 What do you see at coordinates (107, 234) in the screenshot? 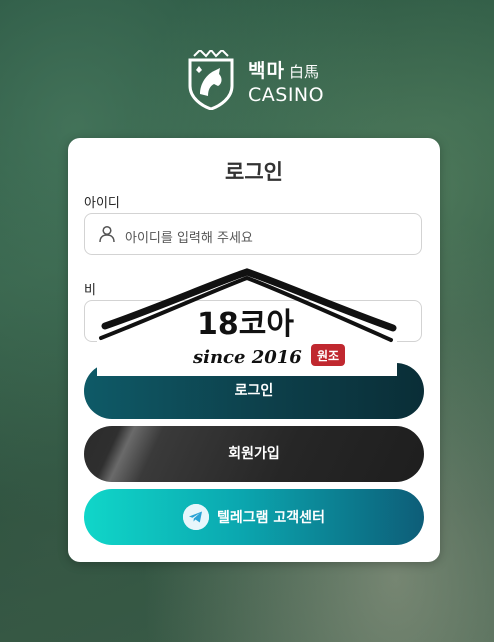
I see `user-icon` at bounding box center [107, 234].